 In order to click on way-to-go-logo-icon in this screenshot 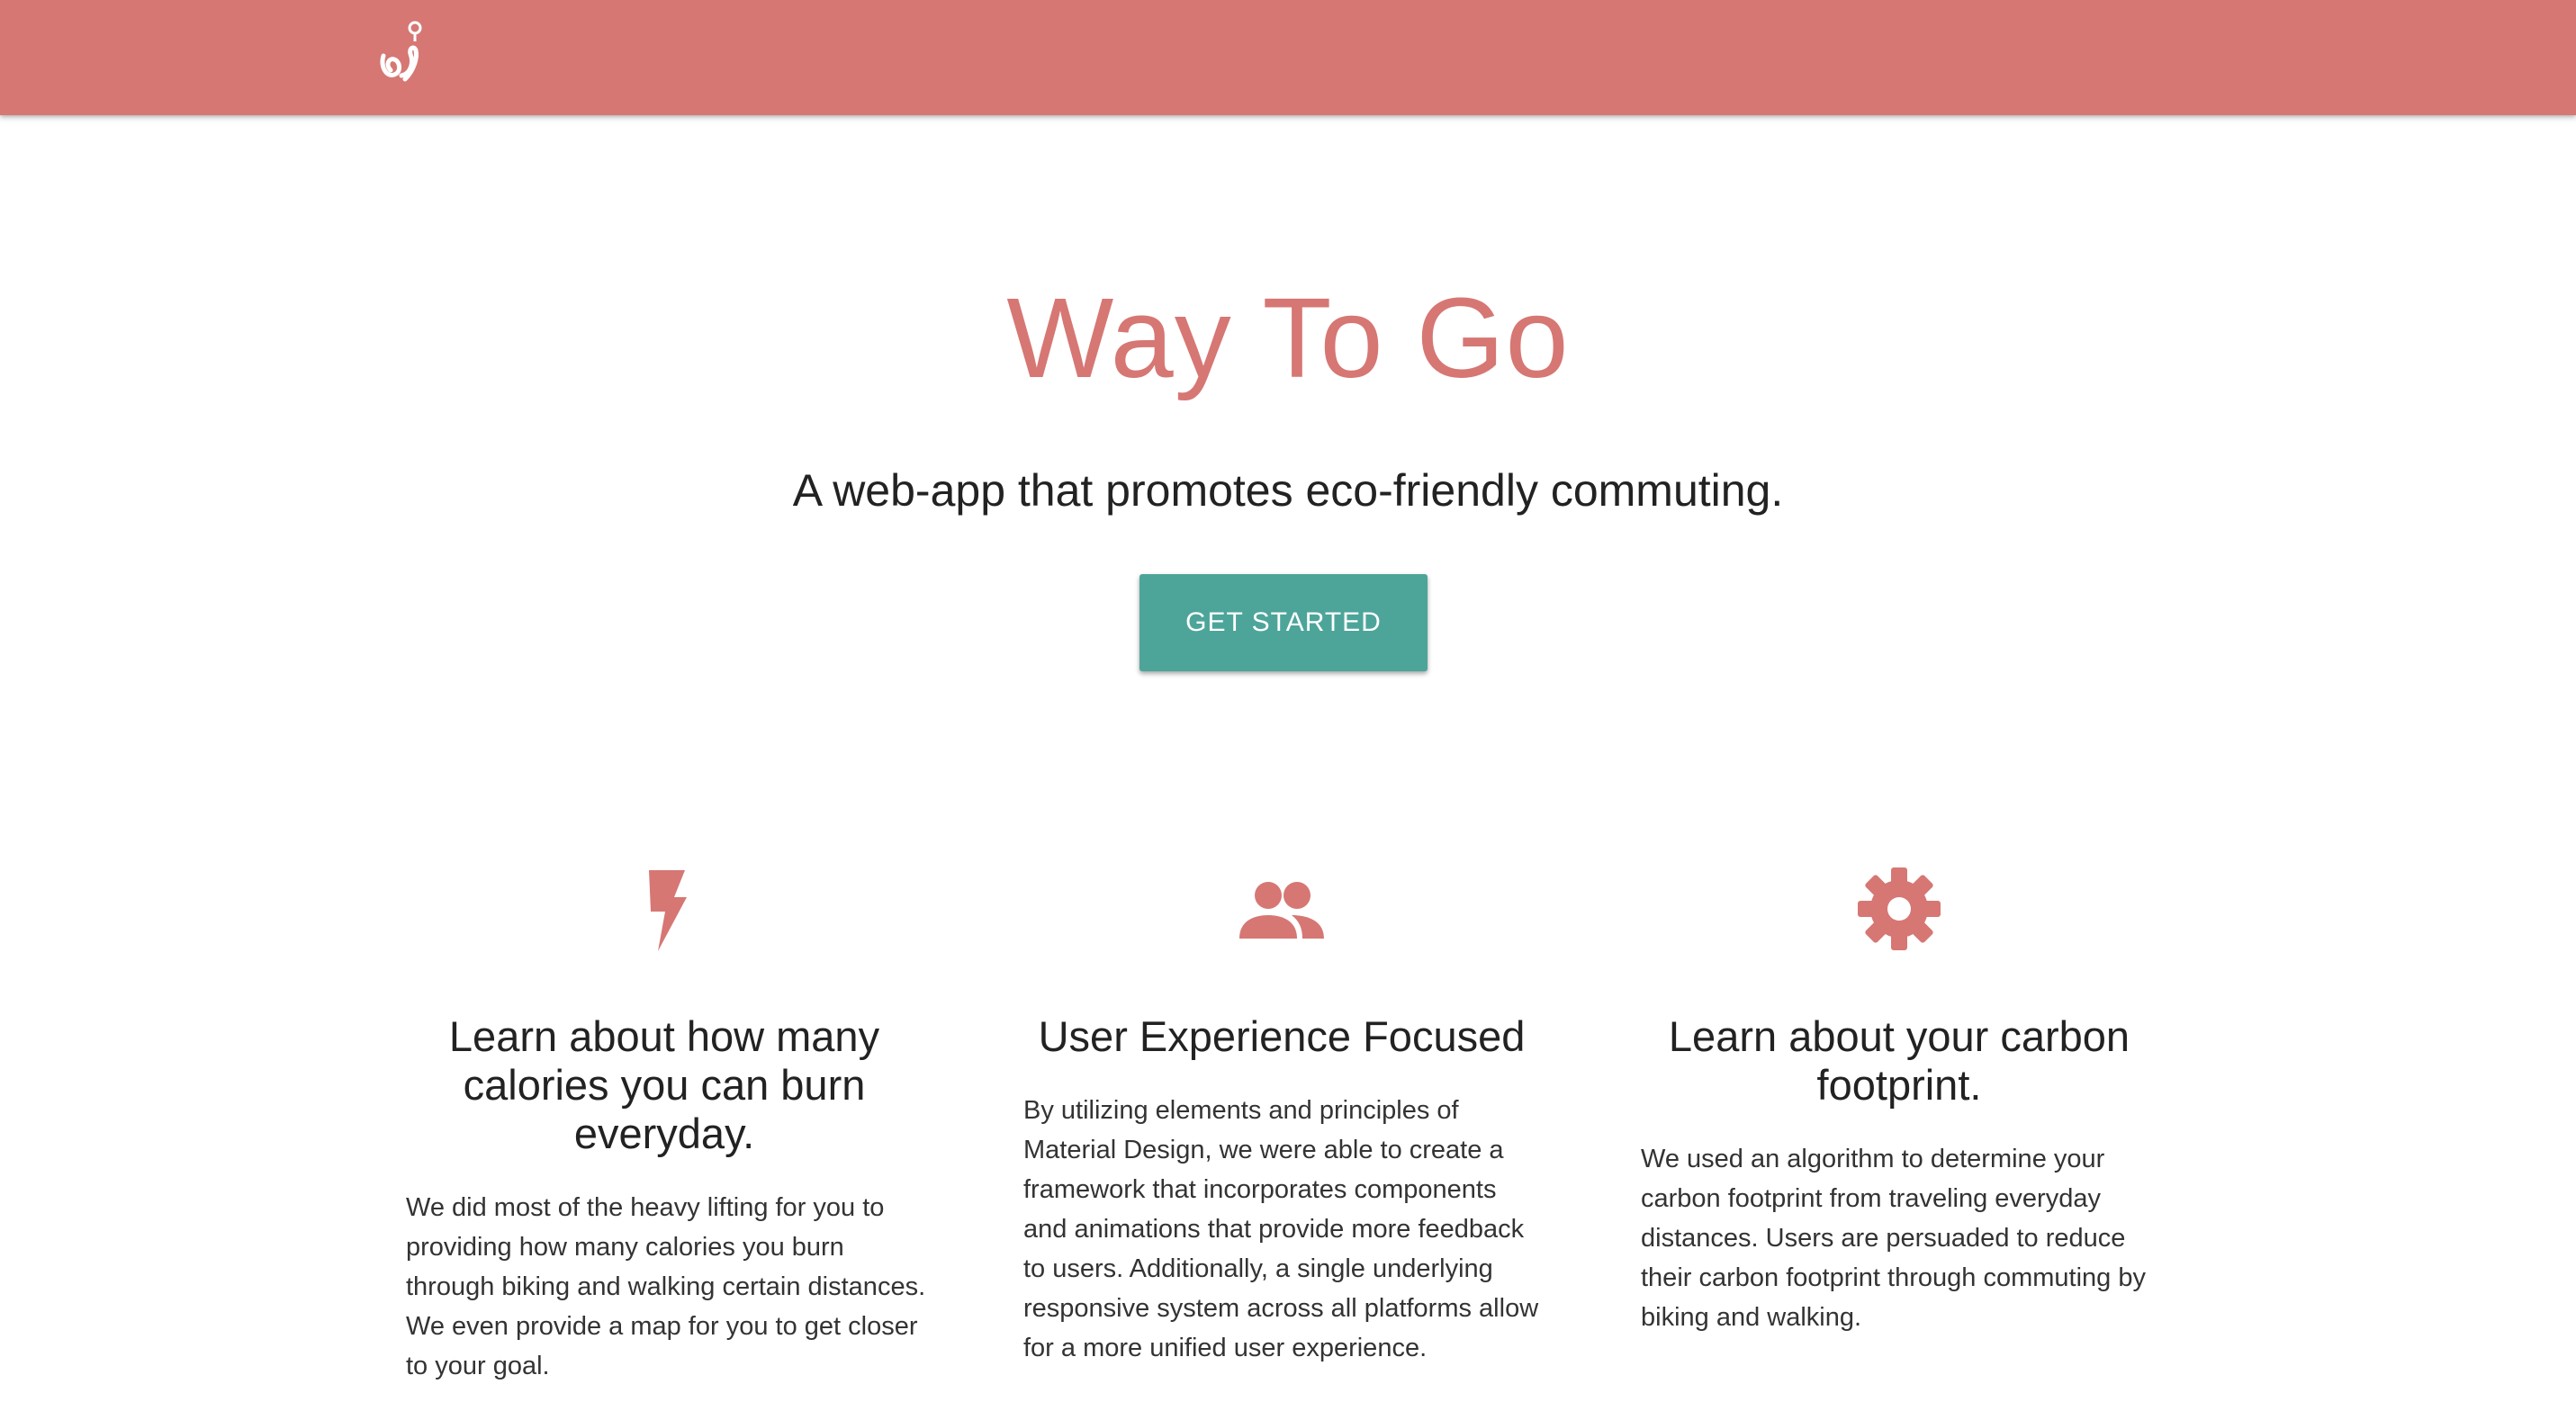, I will do `click(401, 51)`.